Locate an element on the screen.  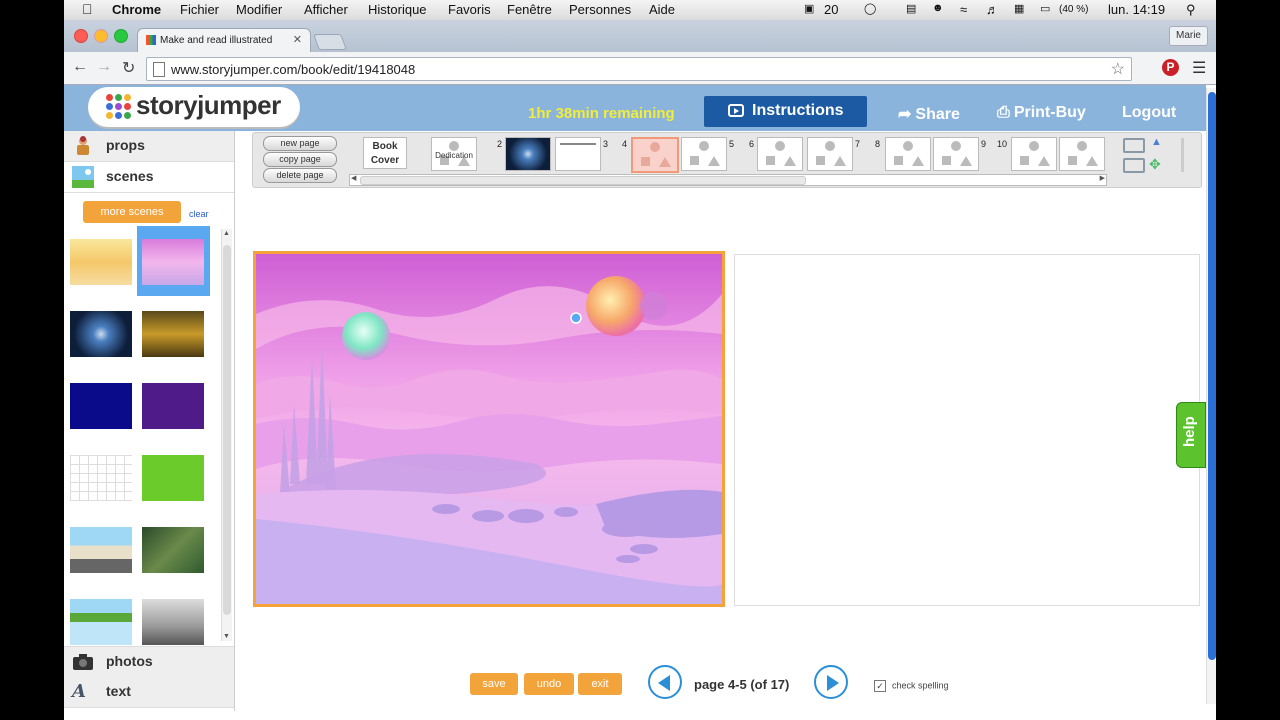
logout-link: Logout is located at coordinates (1149, 113).